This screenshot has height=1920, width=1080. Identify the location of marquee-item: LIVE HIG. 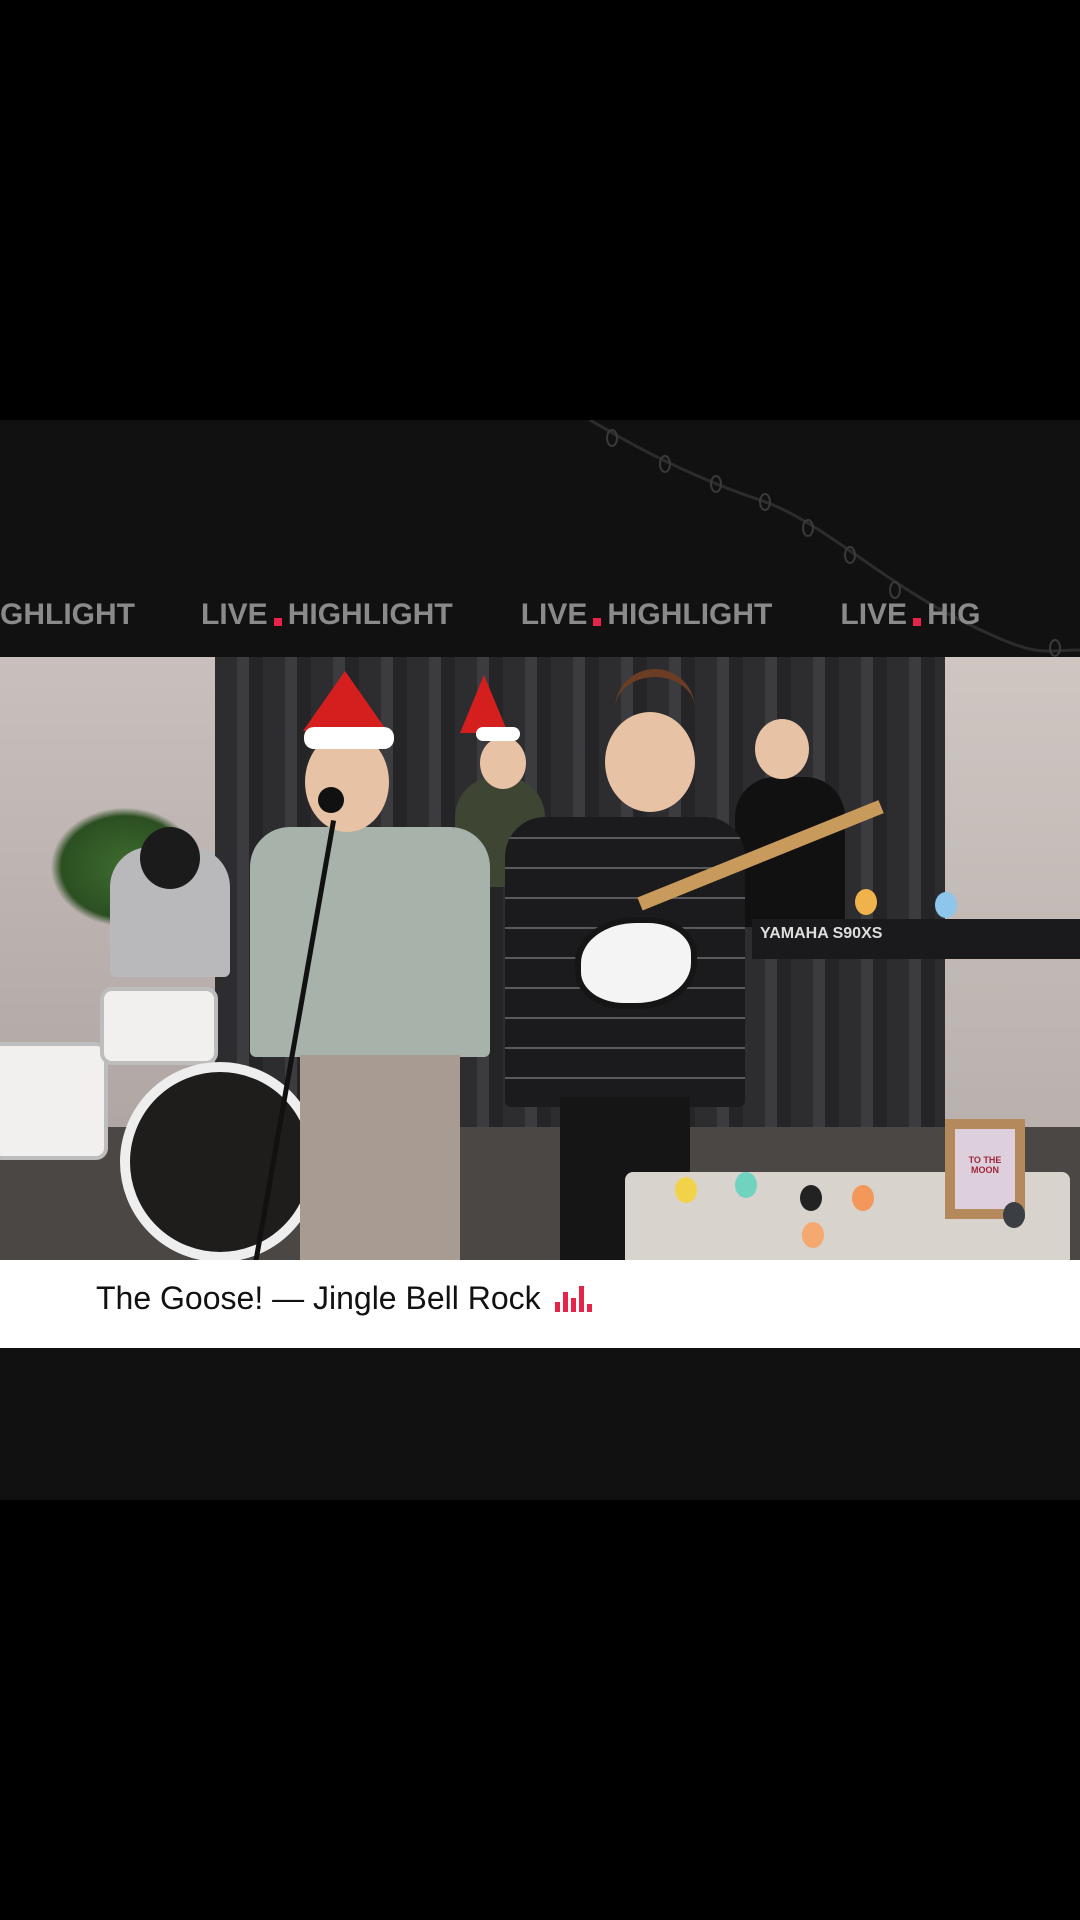
(910, 615).